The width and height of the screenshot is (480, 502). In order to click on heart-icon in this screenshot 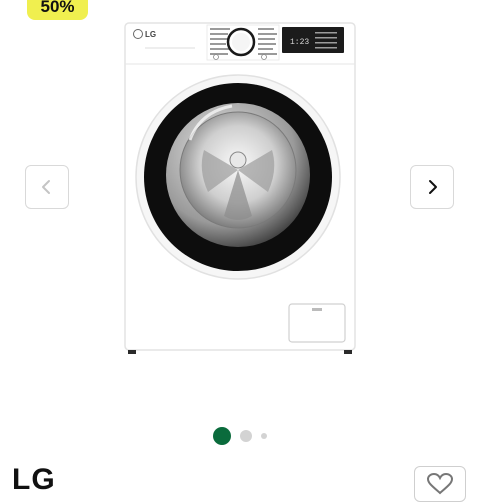, I will do `click(440, 484)`.